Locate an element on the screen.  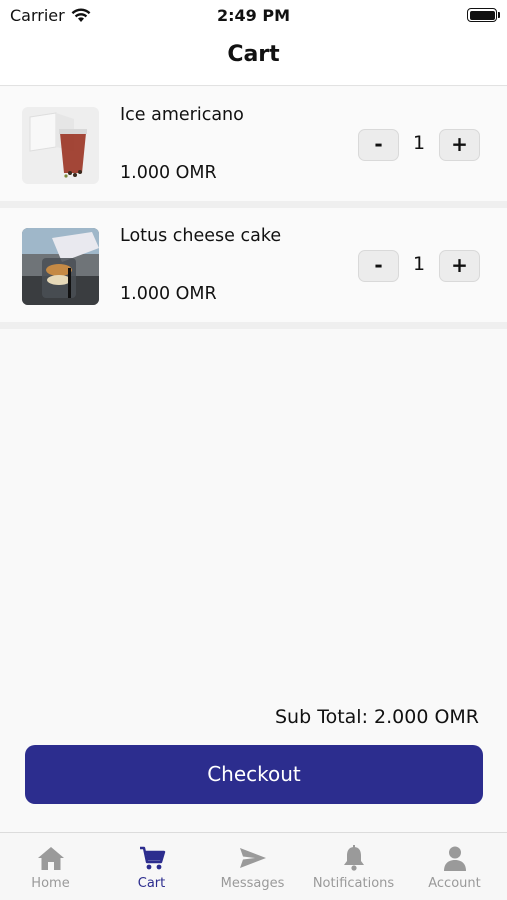
tab-cart: Cart is located at coordinates (151, 866).